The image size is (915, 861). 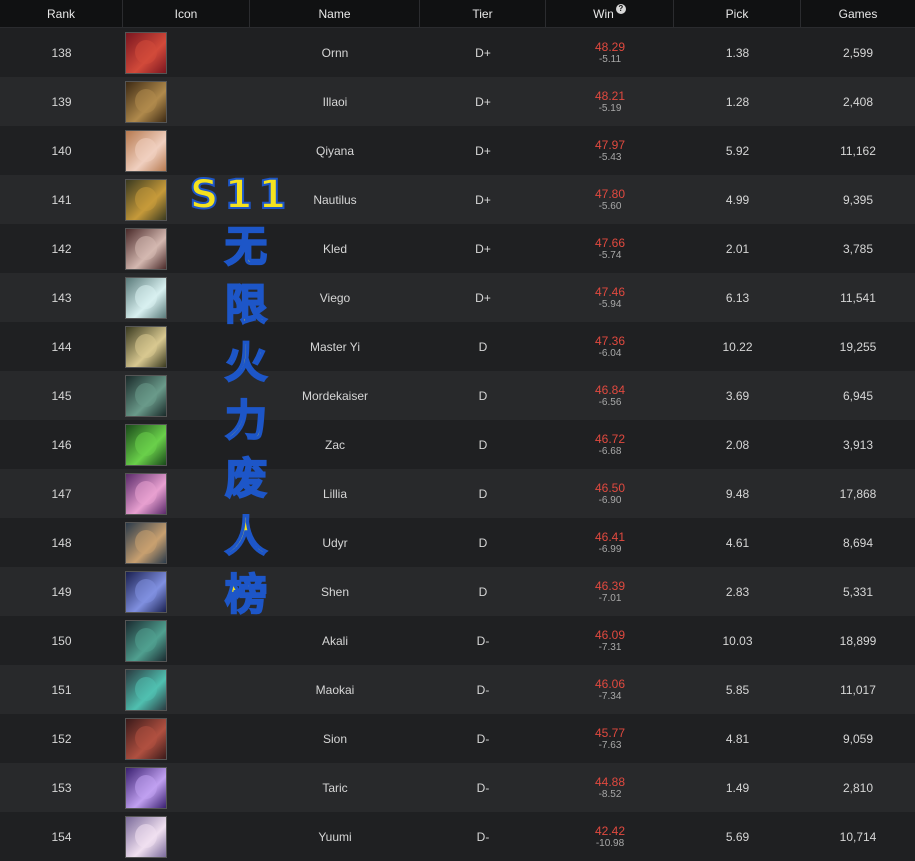 I want to click on maokai-portrait, so click(x=146, y=689).